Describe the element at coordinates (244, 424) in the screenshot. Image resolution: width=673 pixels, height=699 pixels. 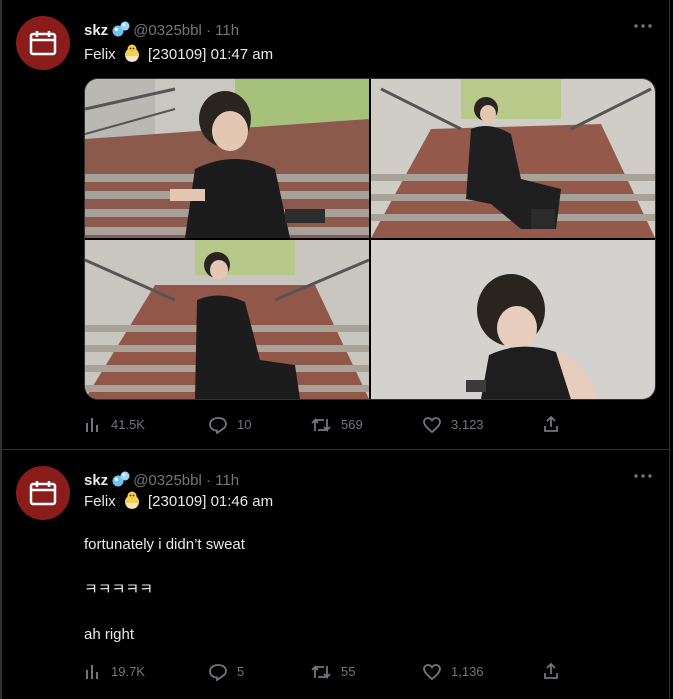
I see `reply-count: 10` at that location.